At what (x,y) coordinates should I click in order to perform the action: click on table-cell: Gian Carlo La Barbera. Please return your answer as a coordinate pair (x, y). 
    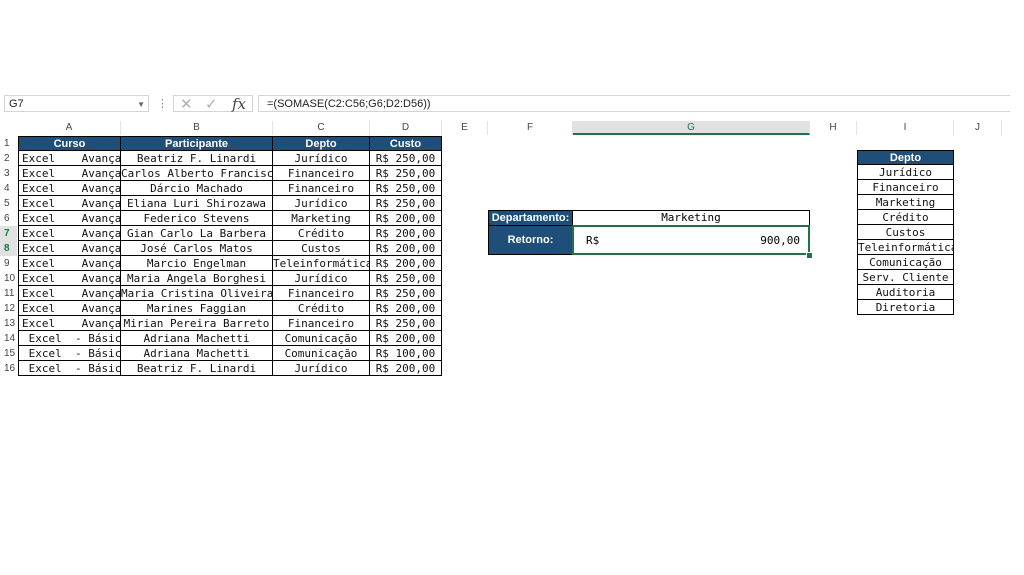
    Looking at the image, I should click on (197, 233).